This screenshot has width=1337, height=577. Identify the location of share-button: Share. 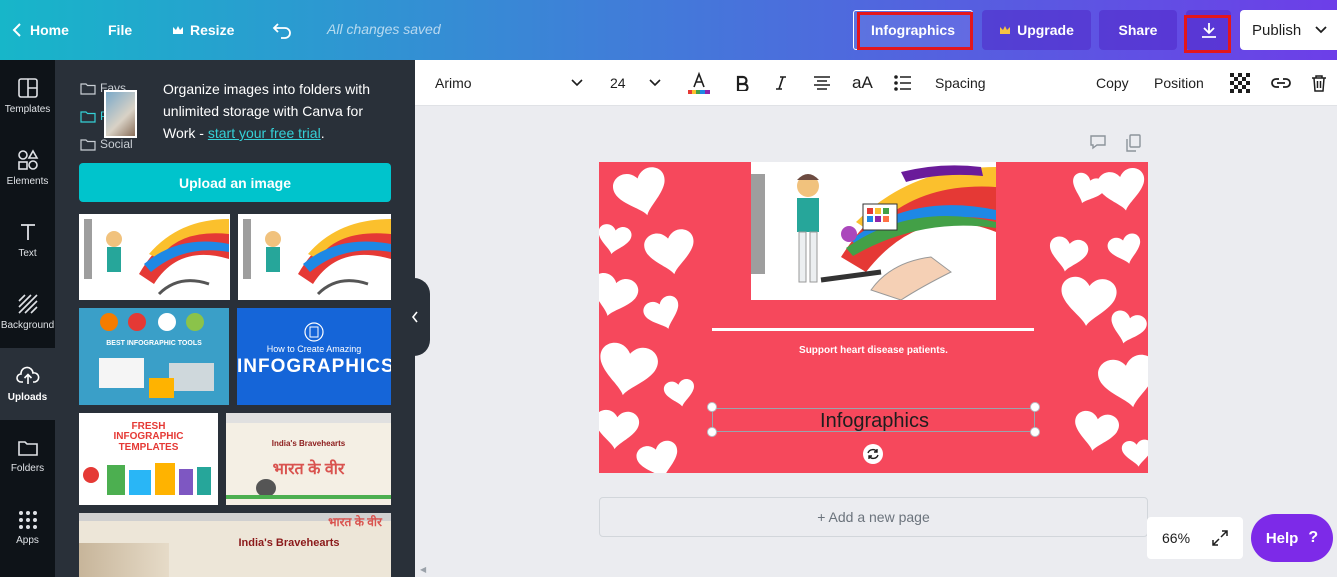
(1138, 30).